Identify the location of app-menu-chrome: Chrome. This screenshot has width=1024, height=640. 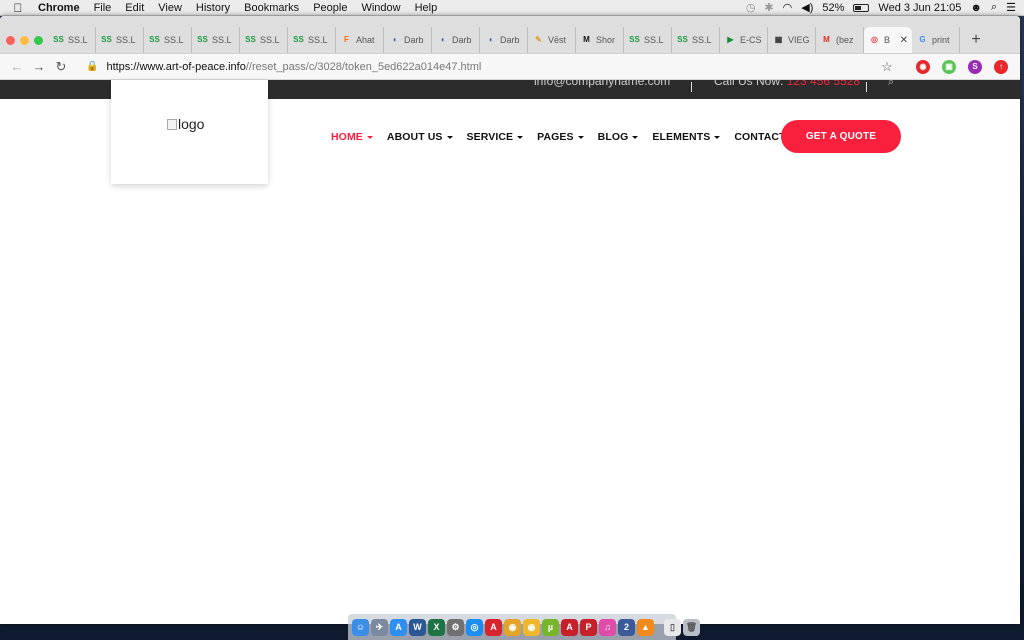
(61, 8).